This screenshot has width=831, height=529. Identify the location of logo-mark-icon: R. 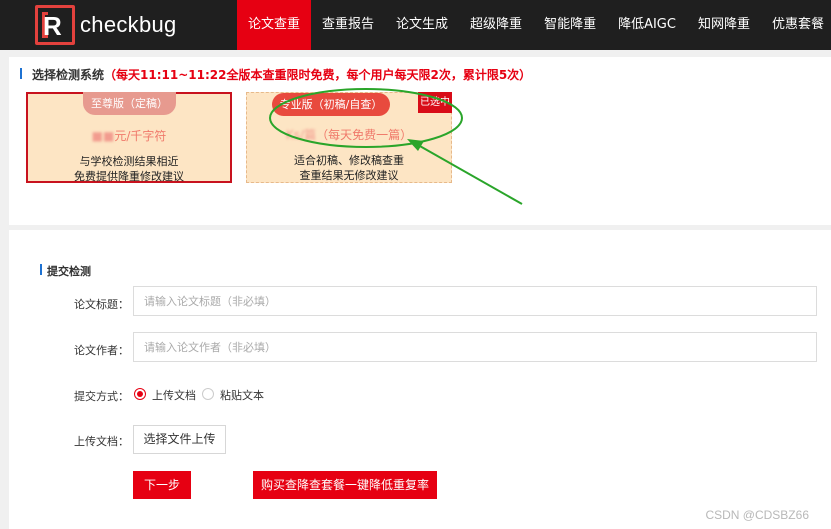
(55, 25).